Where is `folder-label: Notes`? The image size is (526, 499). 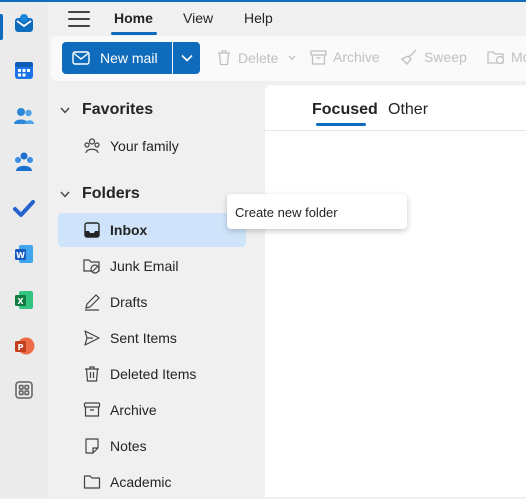
folder-label: Notes is located at coordinates (128, 446).